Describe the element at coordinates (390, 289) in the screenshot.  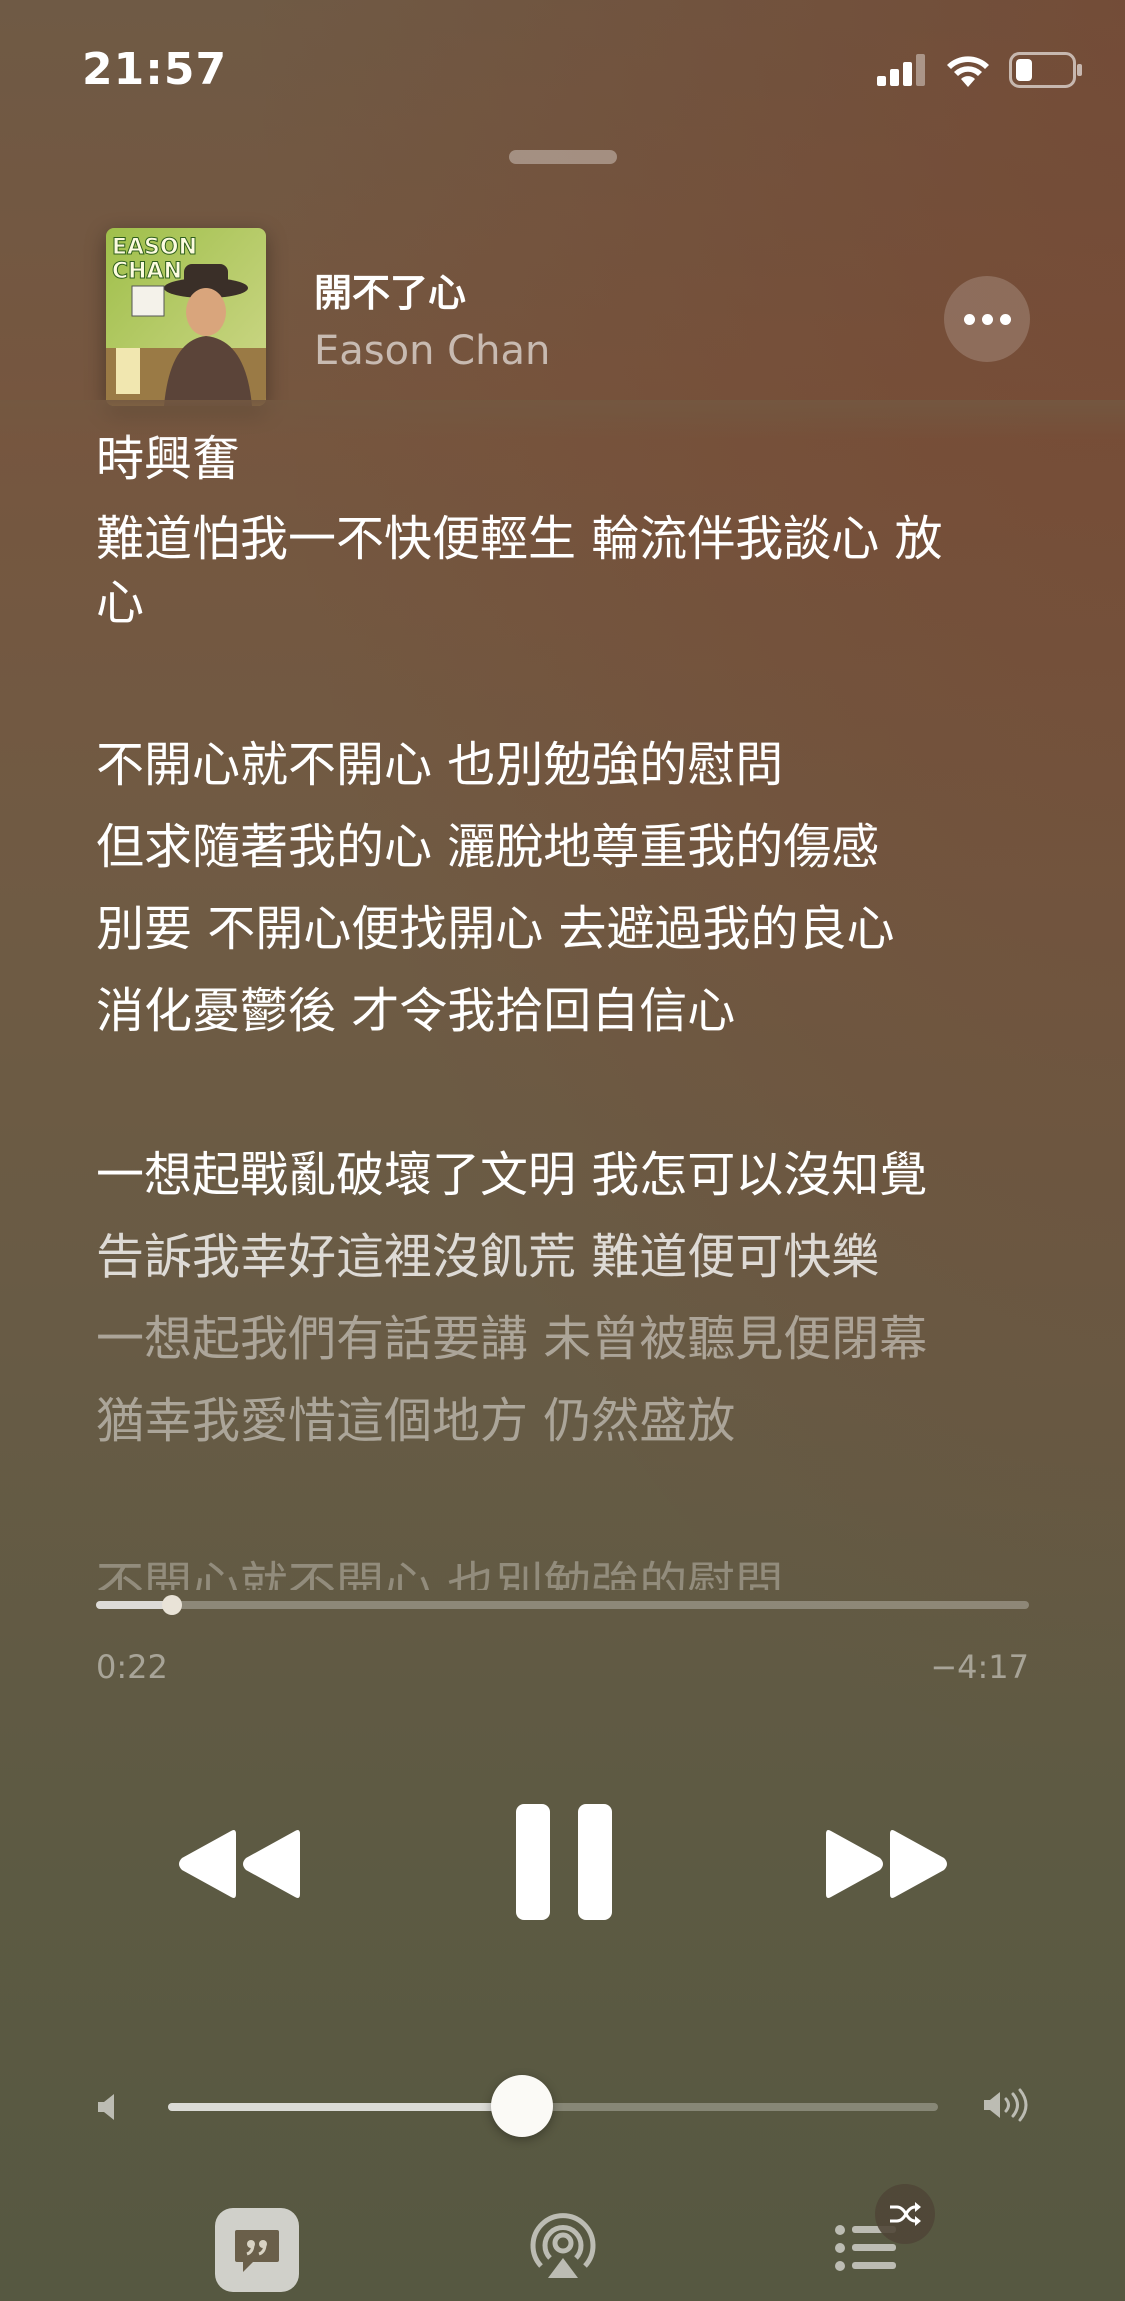
I see `song-title: 開不了心` at that location.